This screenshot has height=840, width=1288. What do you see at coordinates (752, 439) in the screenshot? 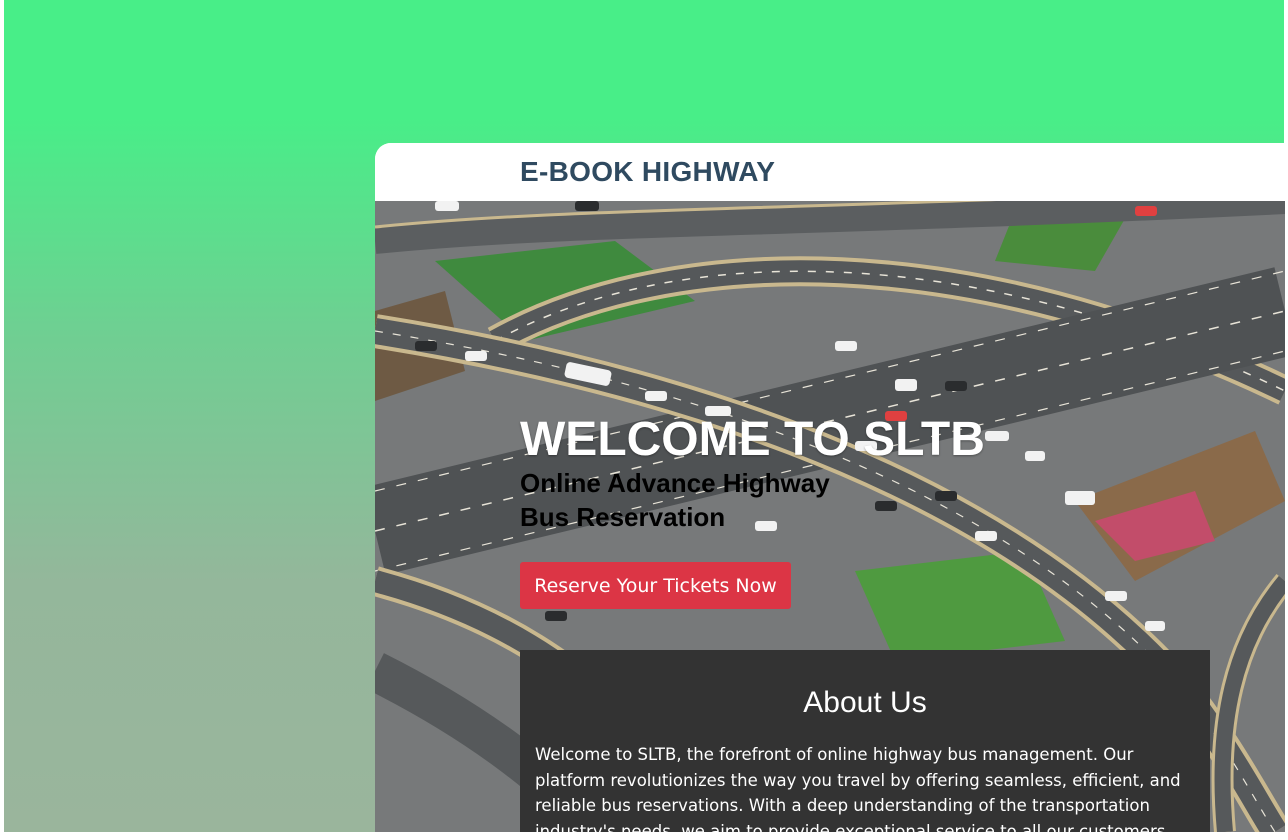
I see `hero-title: WELCOME TO SLTB` at bounding box center [752, 439].